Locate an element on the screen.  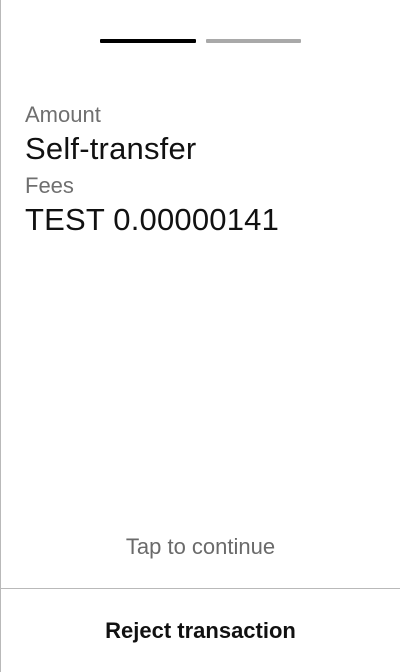
amount-value: Self-transfer is located at coordinates (111, 148).